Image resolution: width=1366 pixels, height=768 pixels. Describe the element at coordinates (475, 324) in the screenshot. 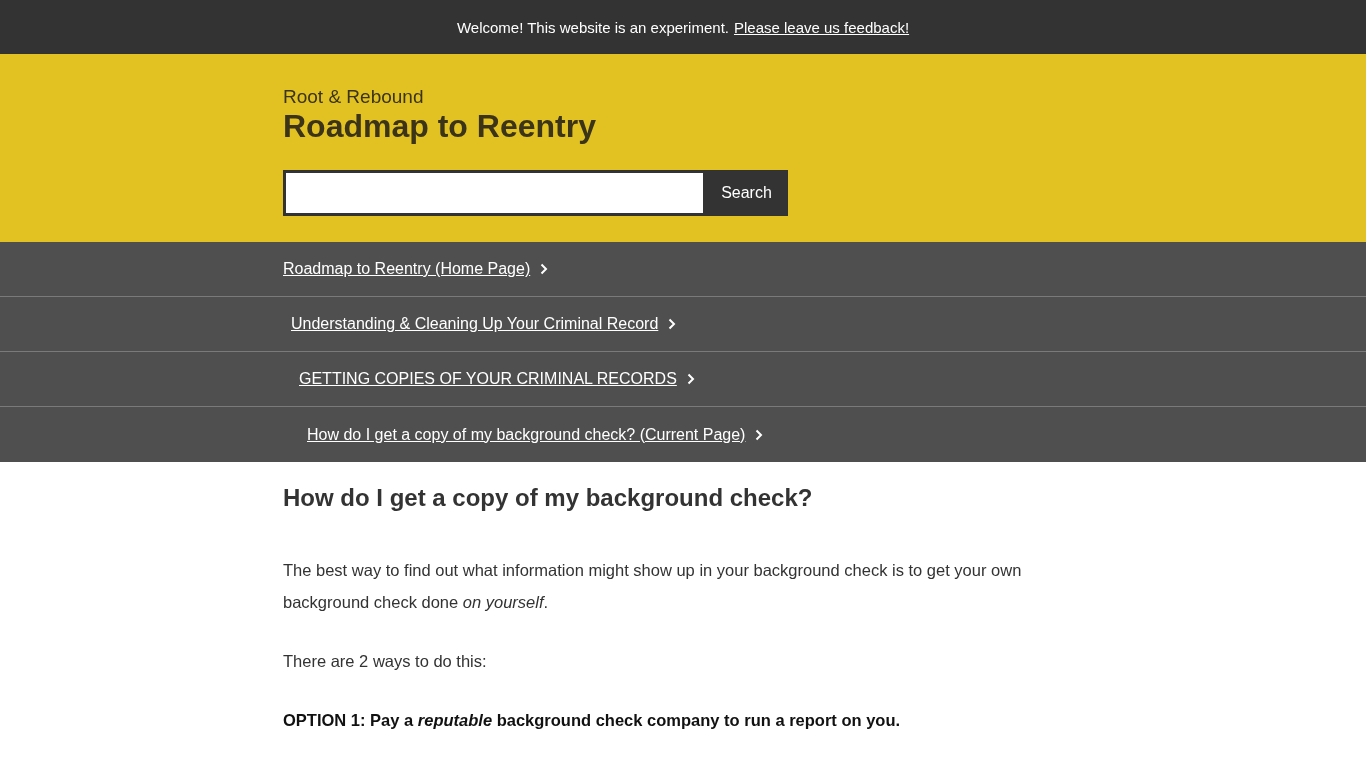

I see `breadcrumb-link: Understanding & Cleaning Up Your Criminal Record` at that location.